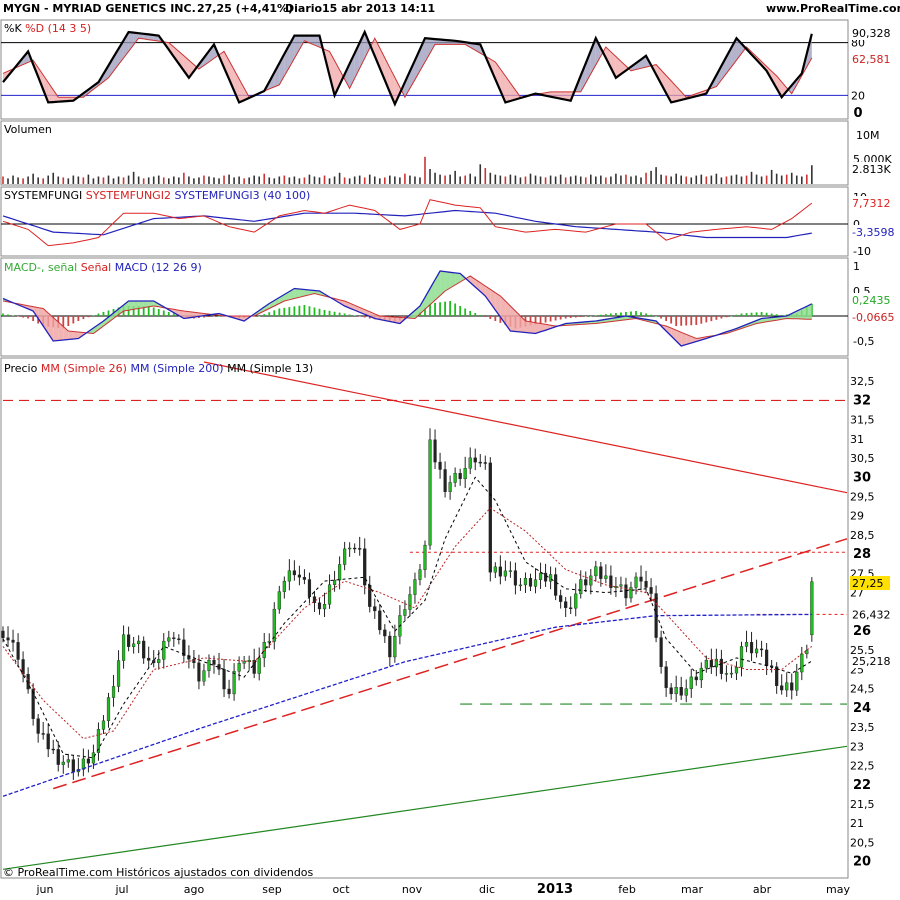 This screenshot has height=900, width=900. Describe the element at coordinates (833, 10) in the screenshot. I see `site-link: www.ProRealTime.com` at that location.